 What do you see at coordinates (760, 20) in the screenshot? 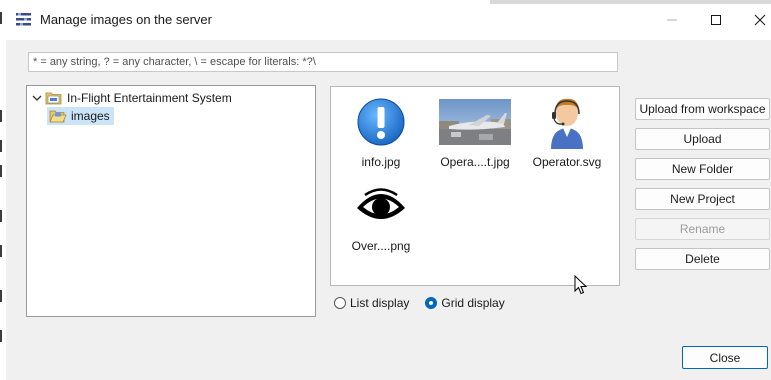
I see `close-icon` at bounding box center [760, 20].